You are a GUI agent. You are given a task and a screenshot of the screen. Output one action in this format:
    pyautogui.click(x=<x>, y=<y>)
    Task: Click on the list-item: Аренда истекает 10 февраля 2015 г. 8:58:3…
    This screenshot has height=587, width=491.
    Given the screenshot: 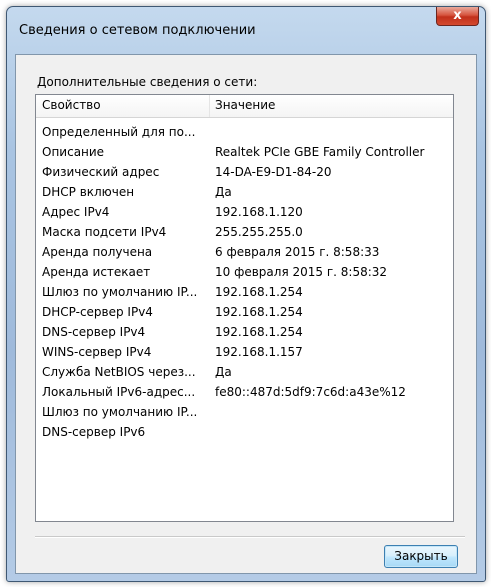 What is the action you would take?
    pyautogui.click(x=244, y=272)
    